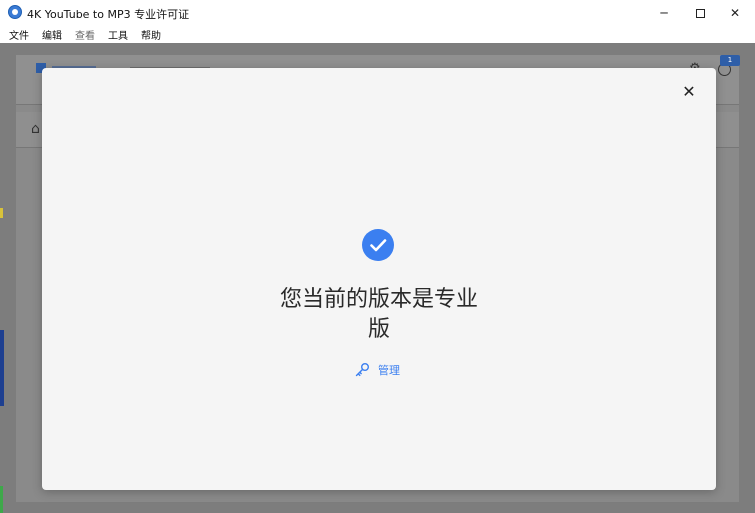  Describe the element at coordinates (15, 12) in the screenshot. I see `app-logo-icon` at that location.